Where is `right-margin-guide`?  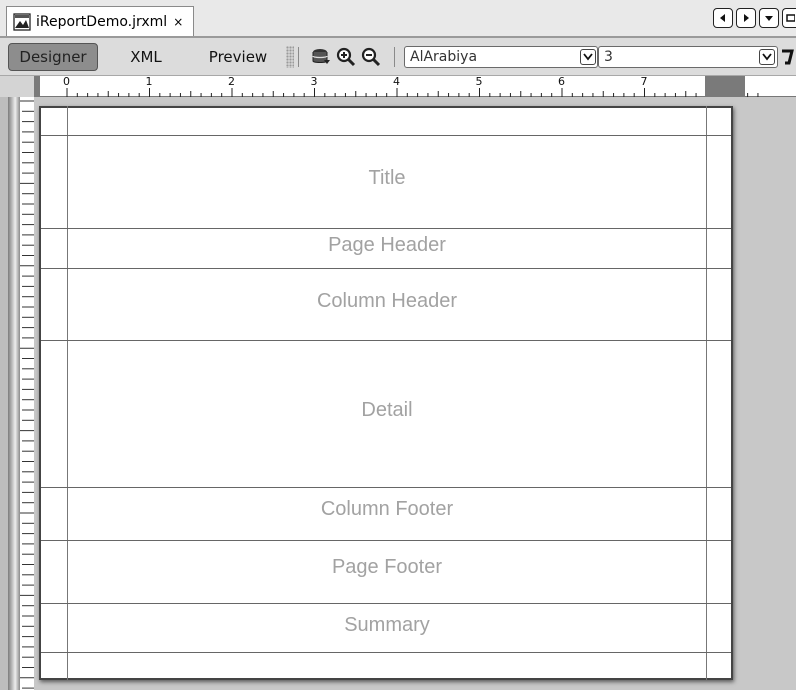
right-margin-guide is located at coordinates (706, 393).